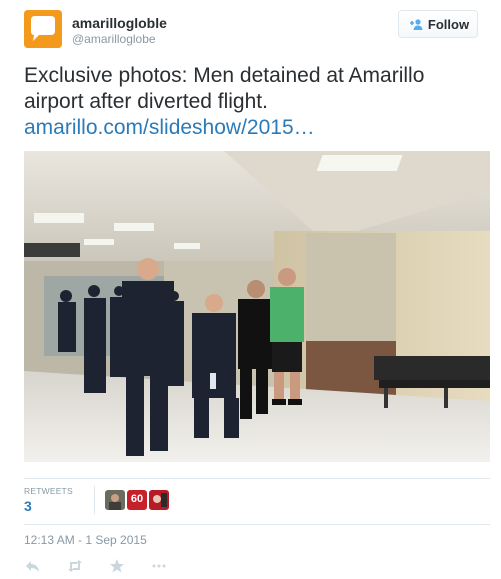 The image size is (501, 579). I want to click on follow-button: Follow, so click(438, 24).